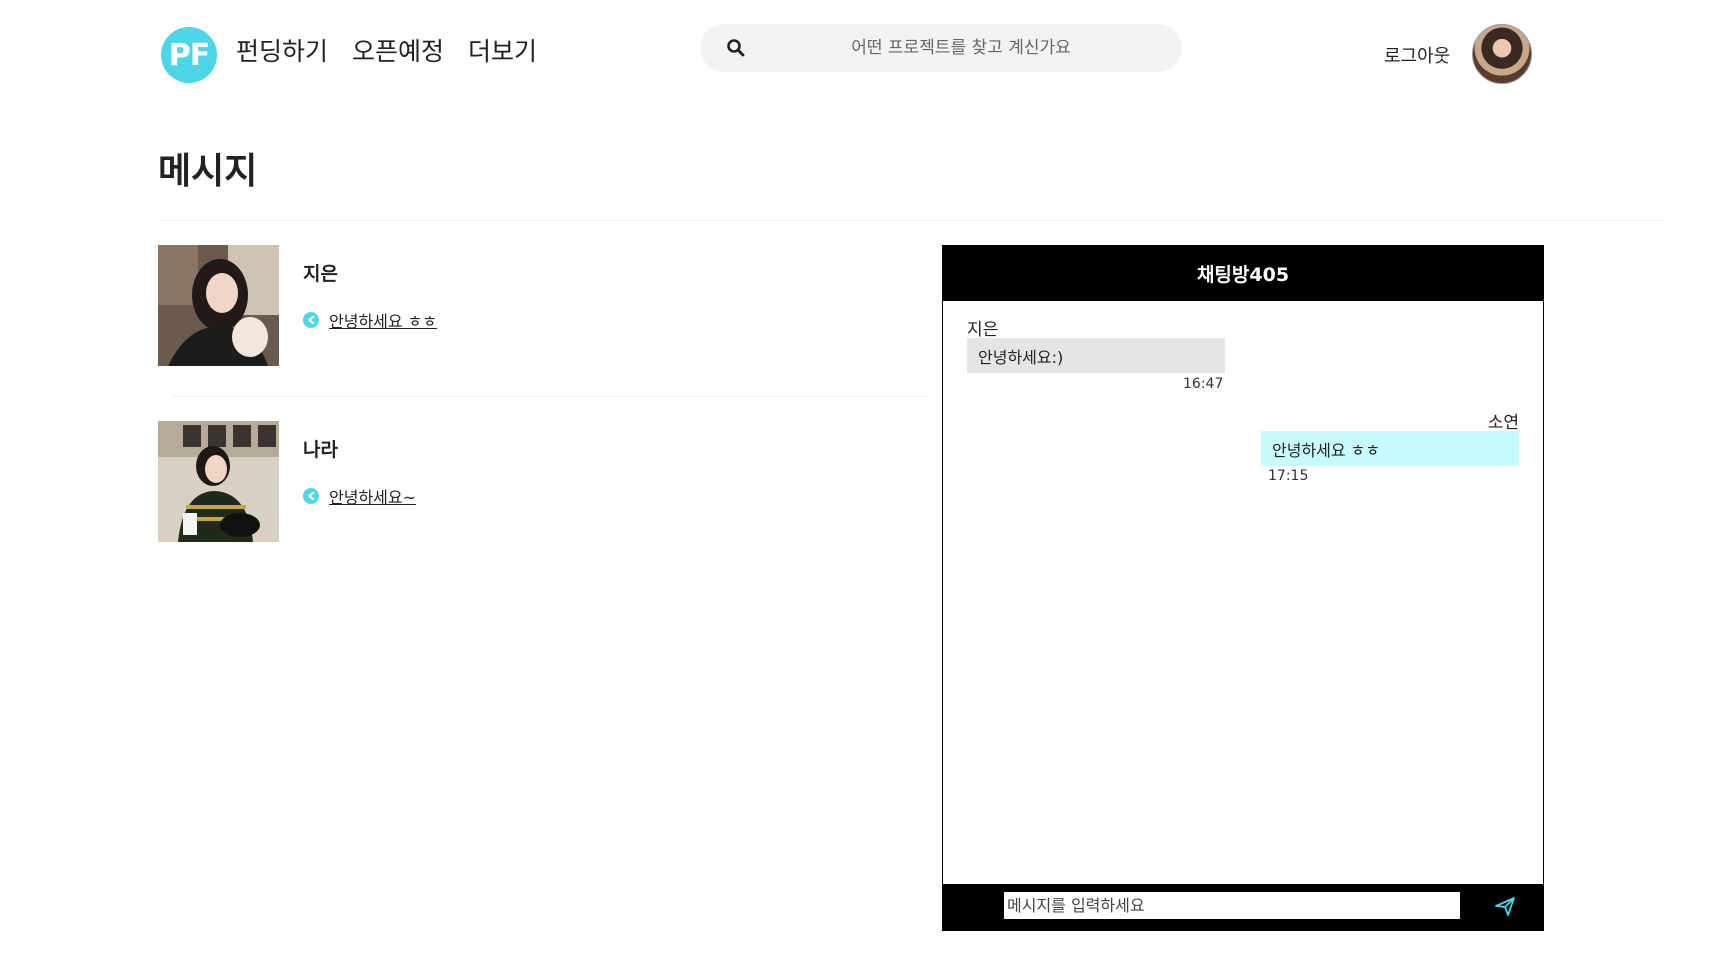 This screenshot has width=1736, height=977. What do you see at coordinates (550, 396) in the screenshot?
I see `conversation-divider` at bounding box center [550, 396].